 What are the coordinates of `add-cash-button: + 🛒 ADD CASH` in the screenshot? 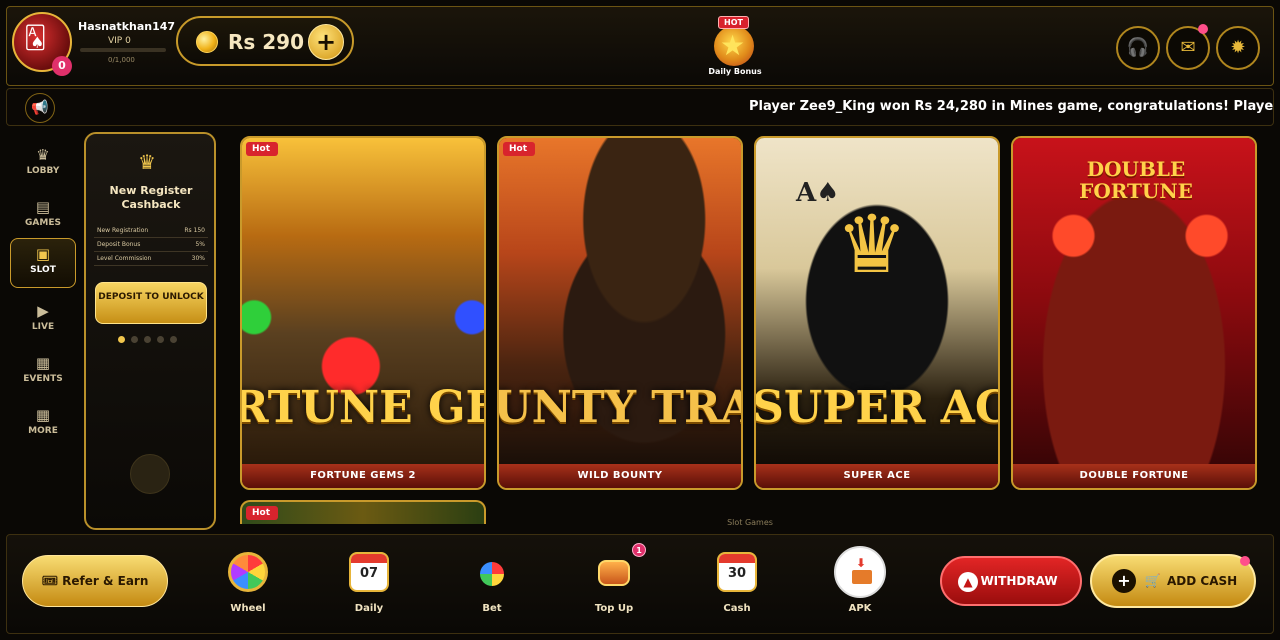 It's located at (1173, 581).